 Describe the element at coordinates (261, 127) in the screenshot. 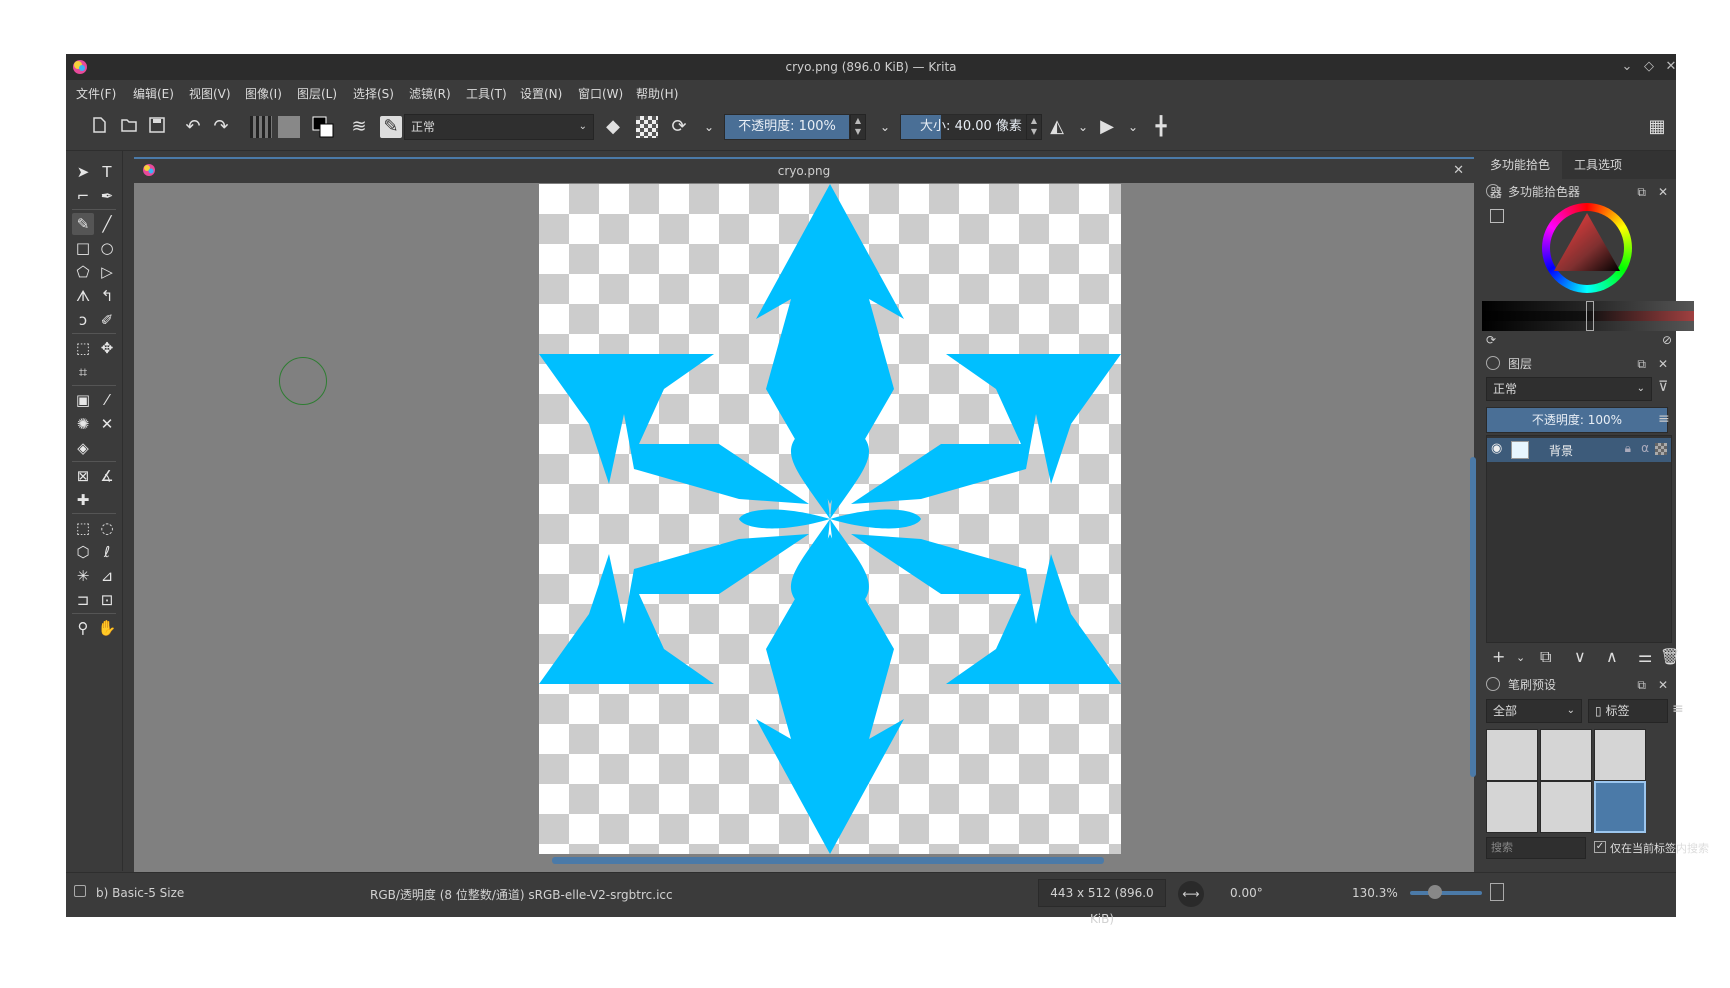

I see `gradient-swatch-icon` at that location.